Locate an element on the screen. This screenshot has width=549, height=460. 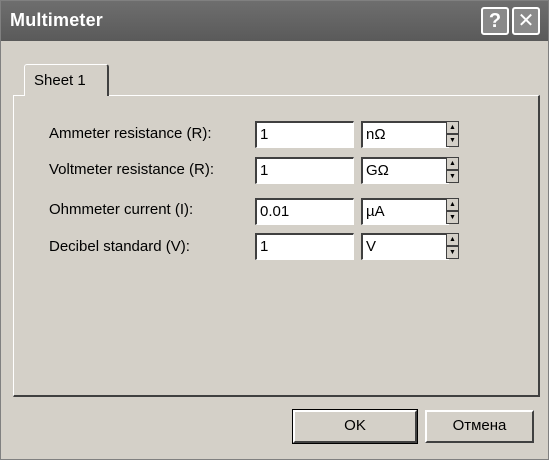
close-button: ✕ is located at coordinates (526, 21).